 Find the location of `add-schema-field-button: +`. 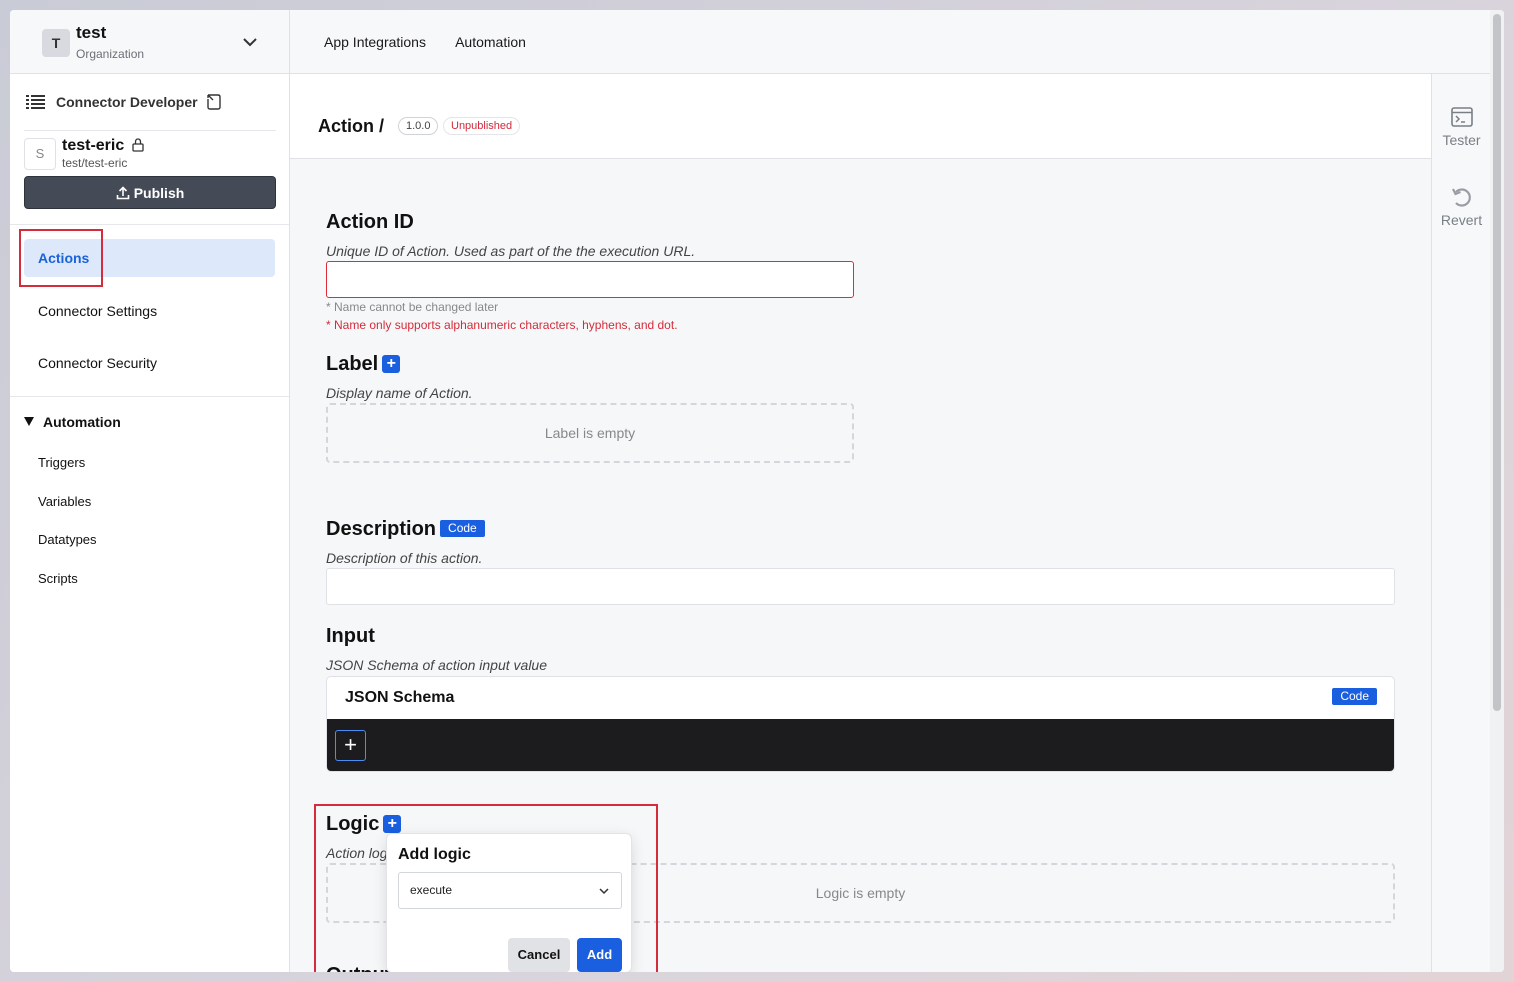

add-schema-field-button: + is located at coordinates (350, 745).